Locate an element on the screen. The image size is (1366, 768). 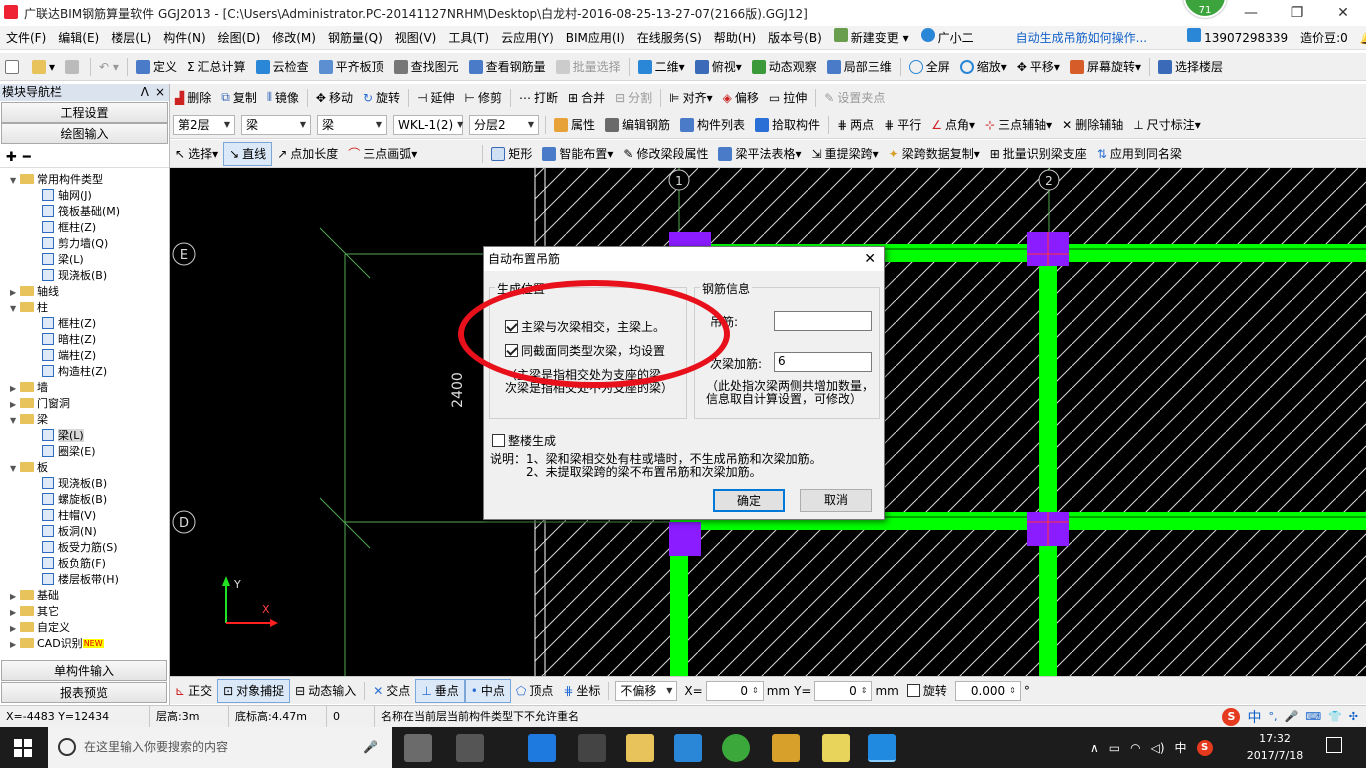
rotate-input: 0.000 ⇕ is located at coordinates (987, 690).